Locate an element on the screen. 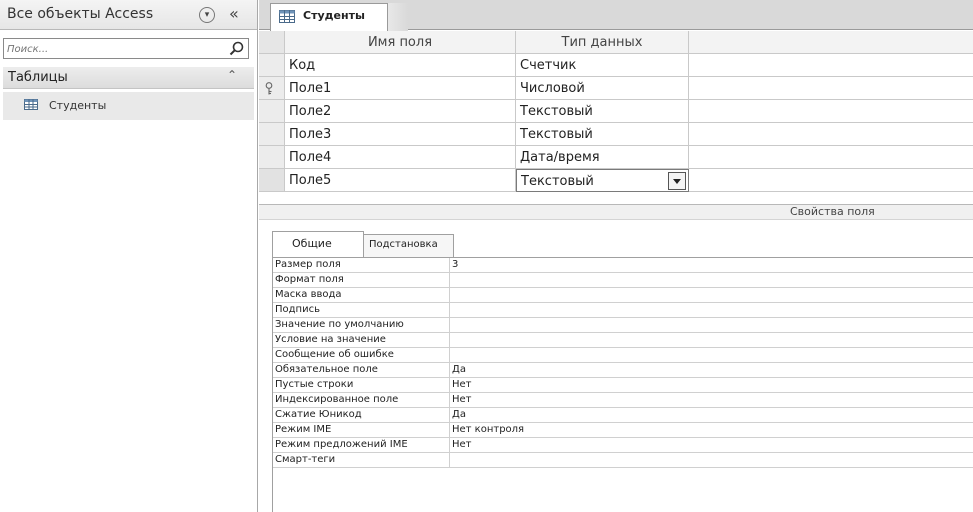 This screenshot has width=973, height=512. nav-item-students-table: Студенты is located at coordinates (128, 106).